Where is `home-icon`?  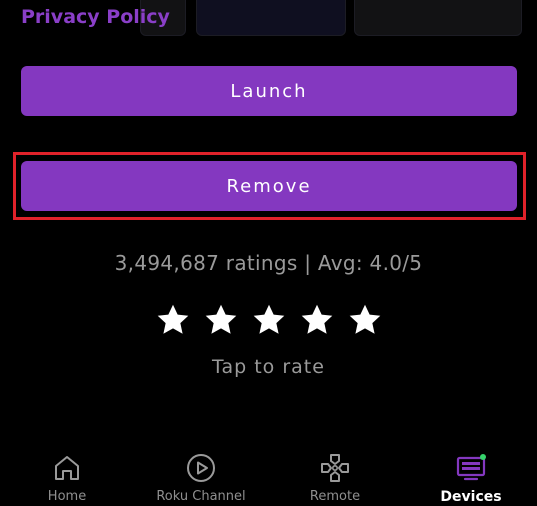 home-icon is located at coordinates (67, 468).